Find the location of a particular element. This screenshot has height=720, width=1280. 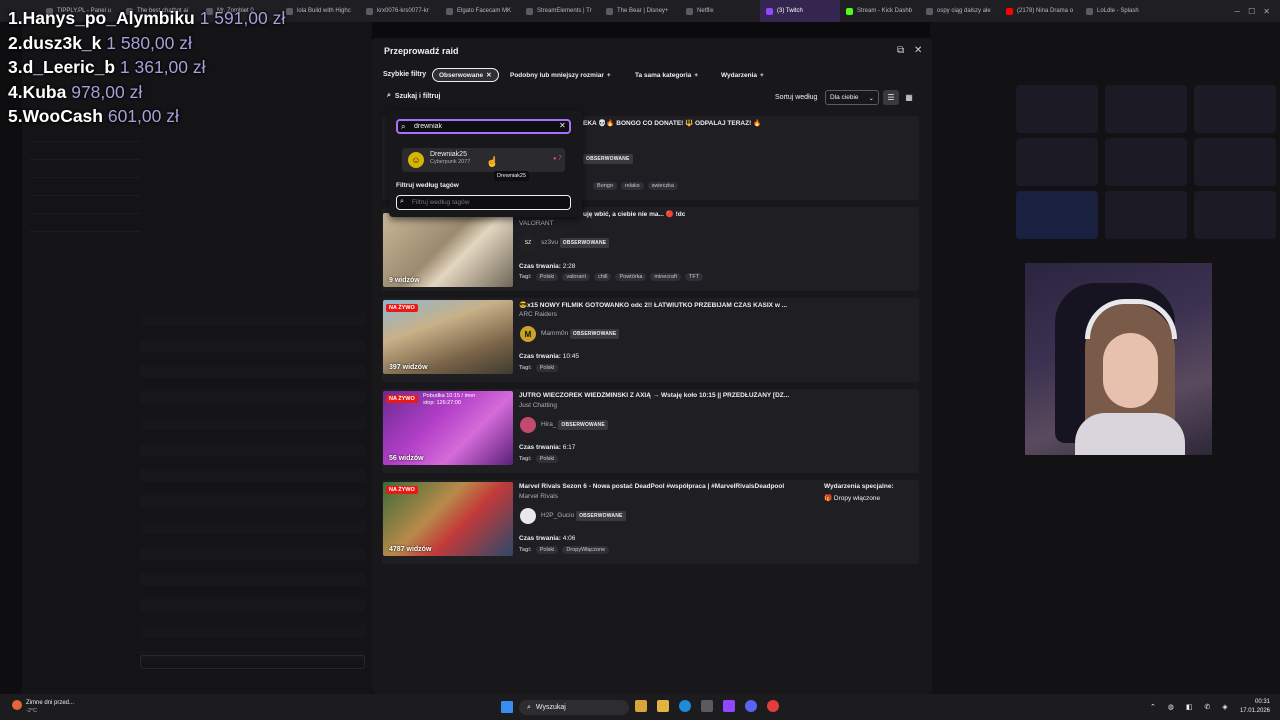

viewer-count: 56 widzów is located at coordinates (406, 458).